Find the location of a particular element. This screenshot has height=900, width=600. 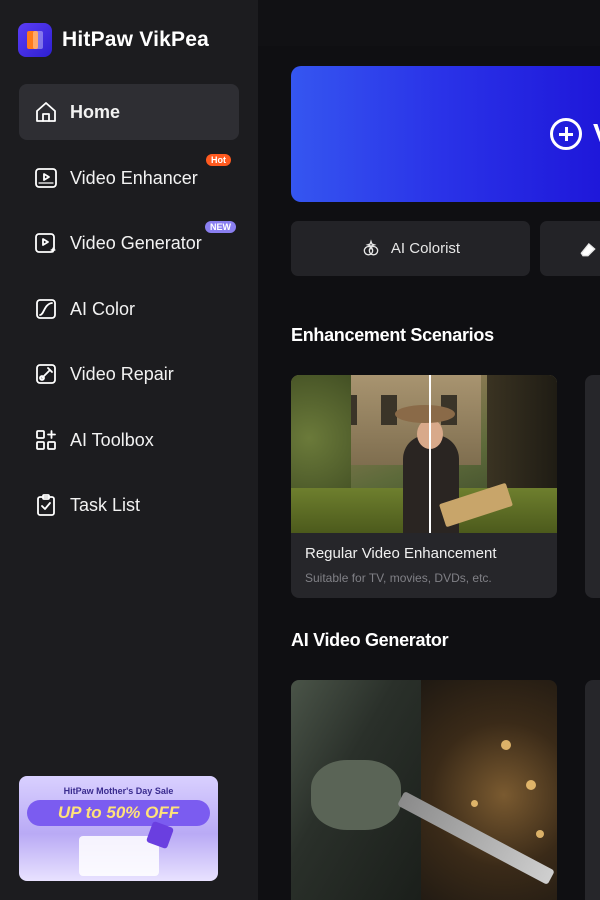

sidebar-item-video-repair: Video Repair is located at coordinates (129, 374).